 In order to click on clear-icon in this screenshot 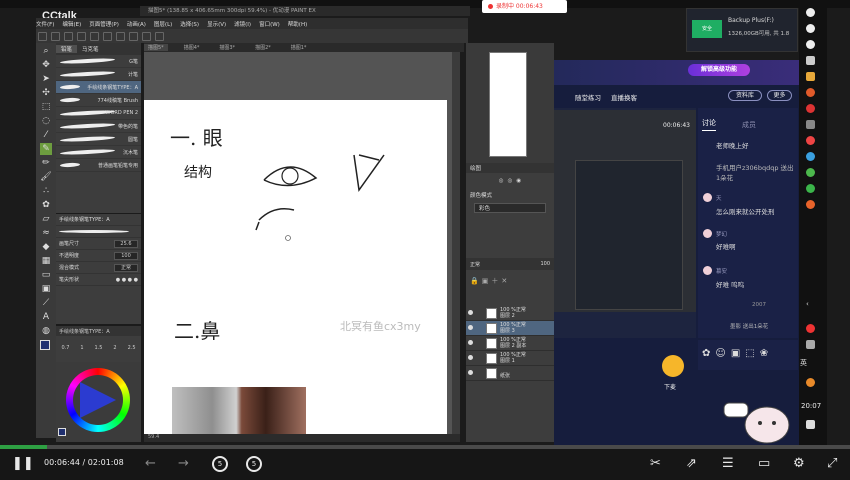, I will do `click(107, 36)`.